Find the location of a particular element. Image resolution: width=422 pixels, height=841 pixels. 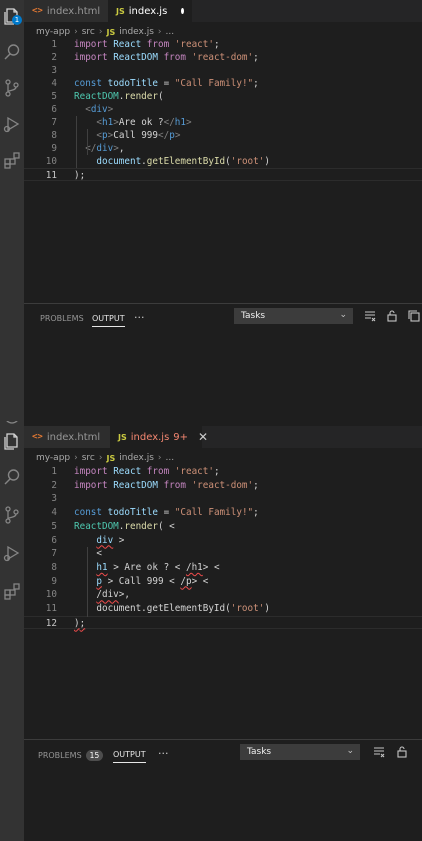

code-line: 10 /div>, is located at coordinates (223, 594).